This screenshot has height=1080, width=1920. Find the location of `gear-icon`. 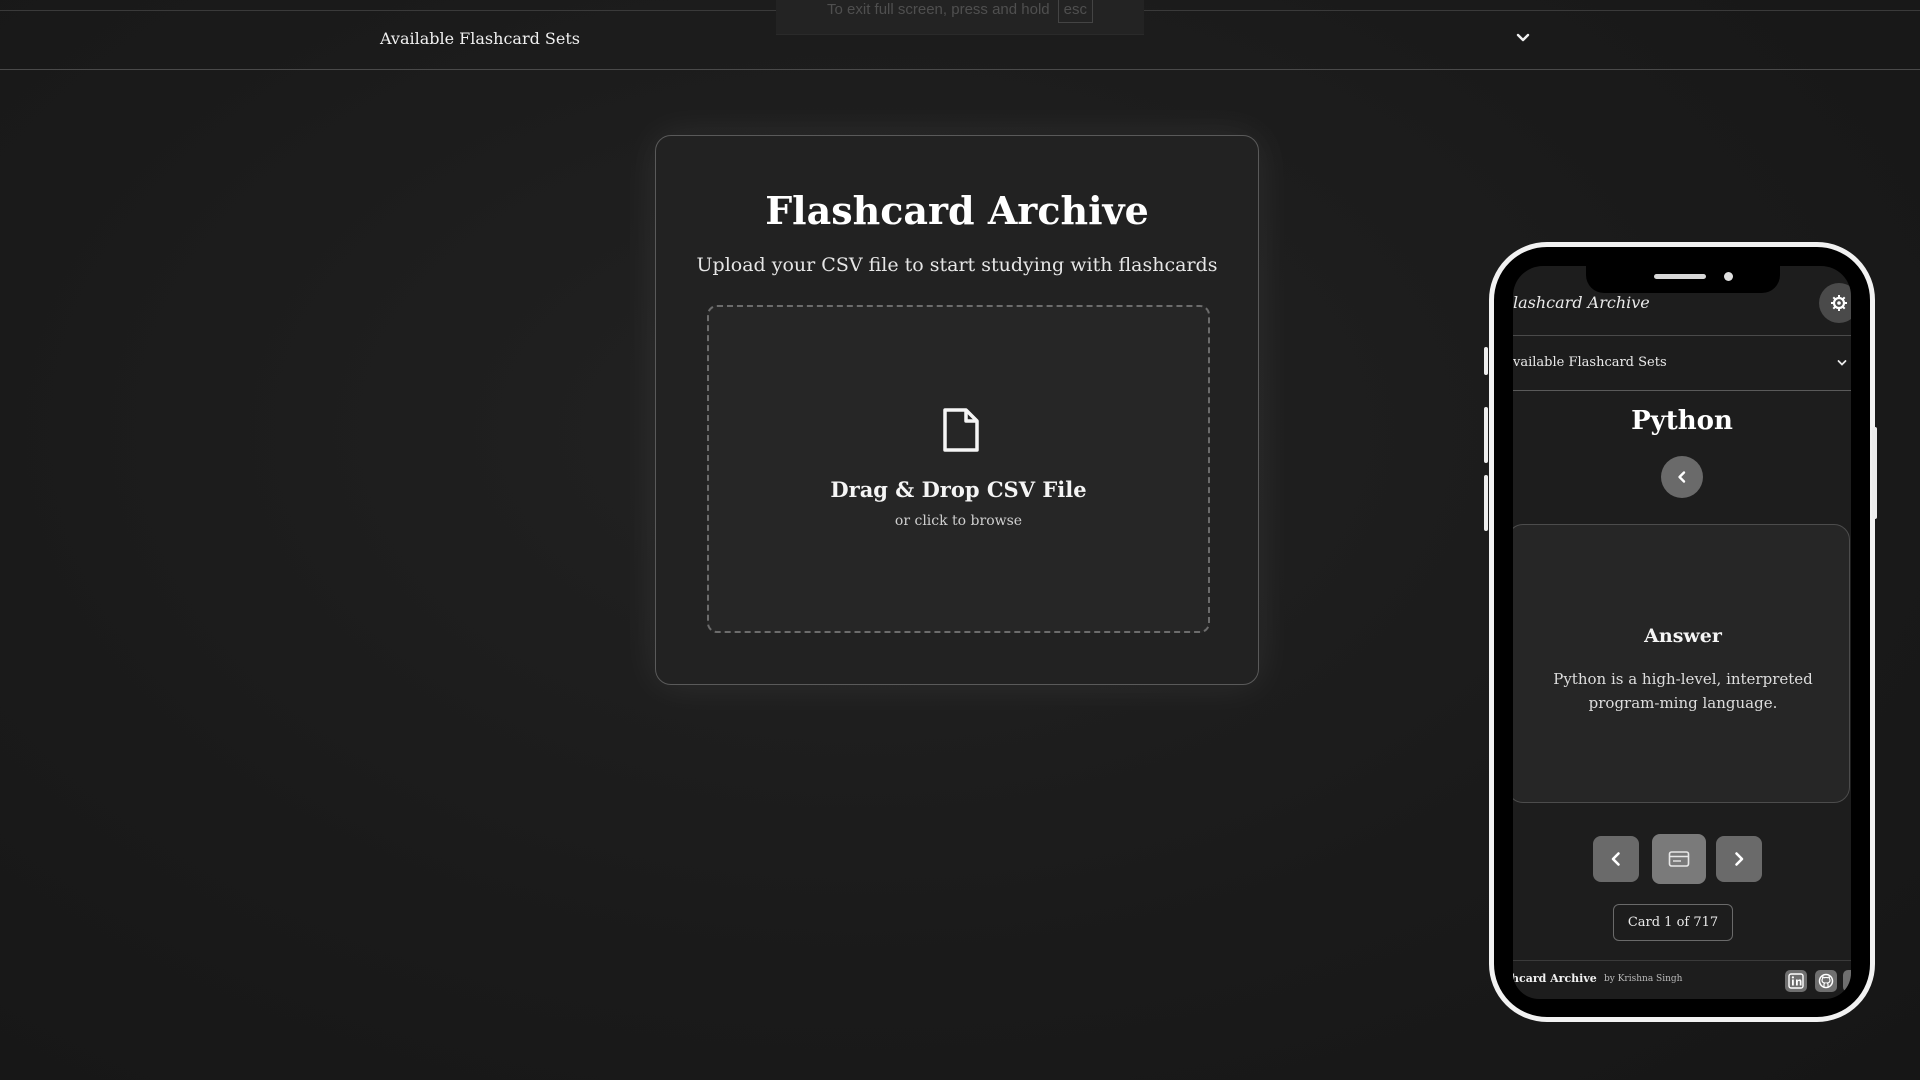

gear-icon is located at coordinates (1839, 303).